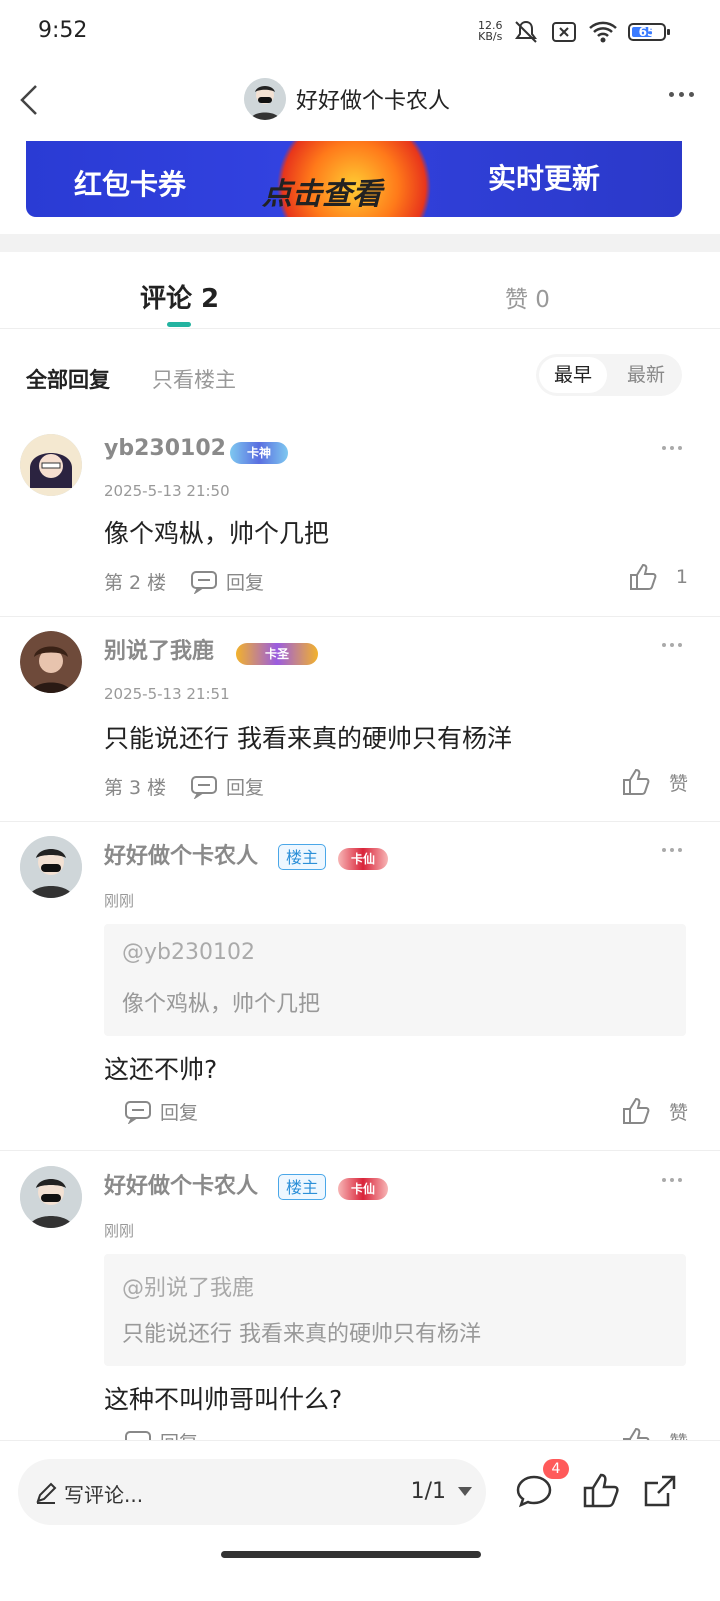 Image resolution: width=720 pixels, height=1601 pixels. Describe the element at coordinates (465, 1491) in the screenshot. I see `chevron-down-icon` at that location.